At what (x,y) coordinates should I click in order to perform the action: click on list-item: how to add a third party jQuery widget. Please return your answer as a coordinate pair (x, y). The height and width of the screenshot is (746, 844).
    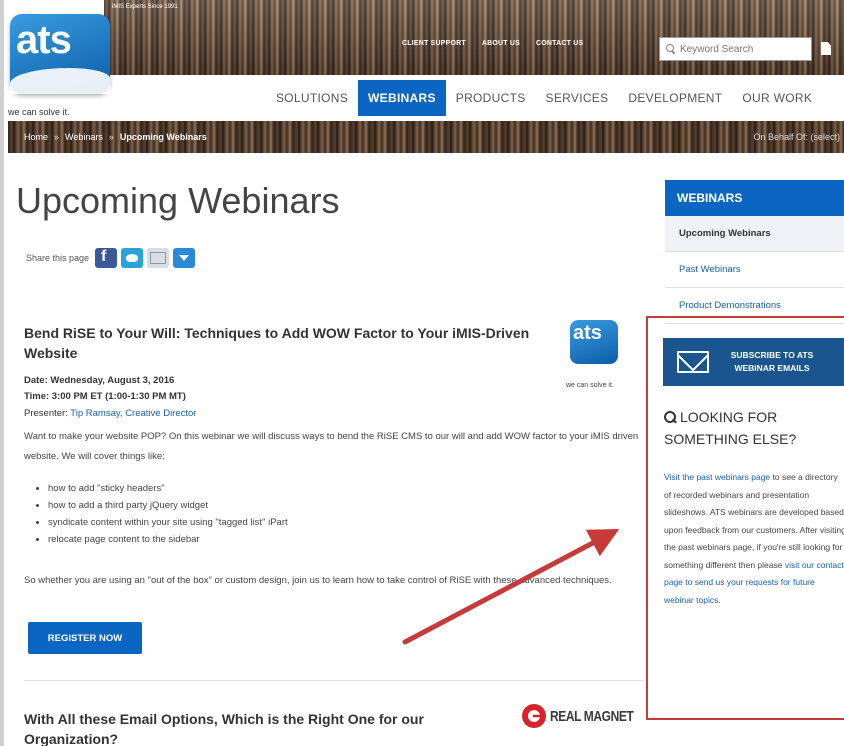
    Looking at the image, I should click on (168, 508).